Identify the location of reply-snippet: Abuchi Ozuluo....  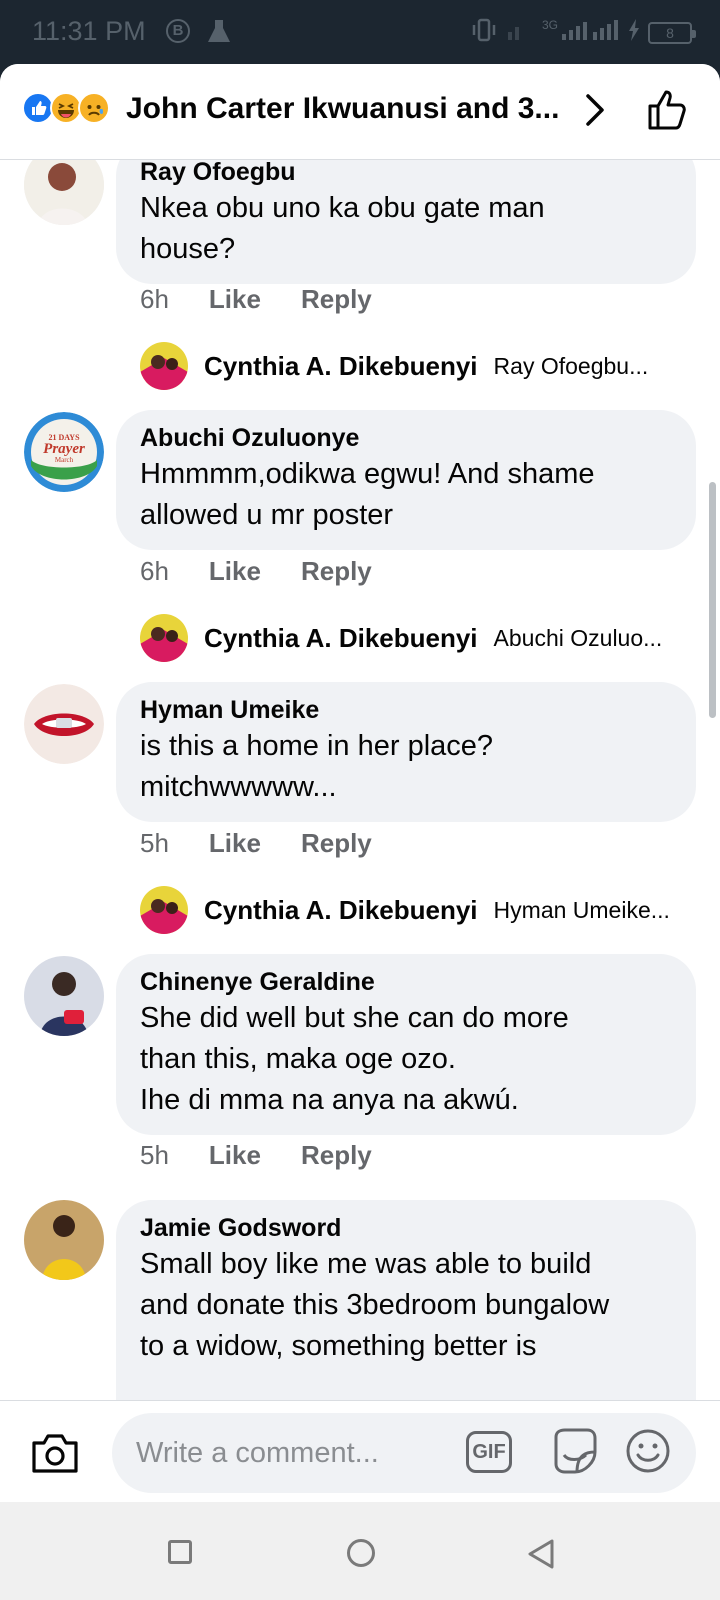
(578, 637).